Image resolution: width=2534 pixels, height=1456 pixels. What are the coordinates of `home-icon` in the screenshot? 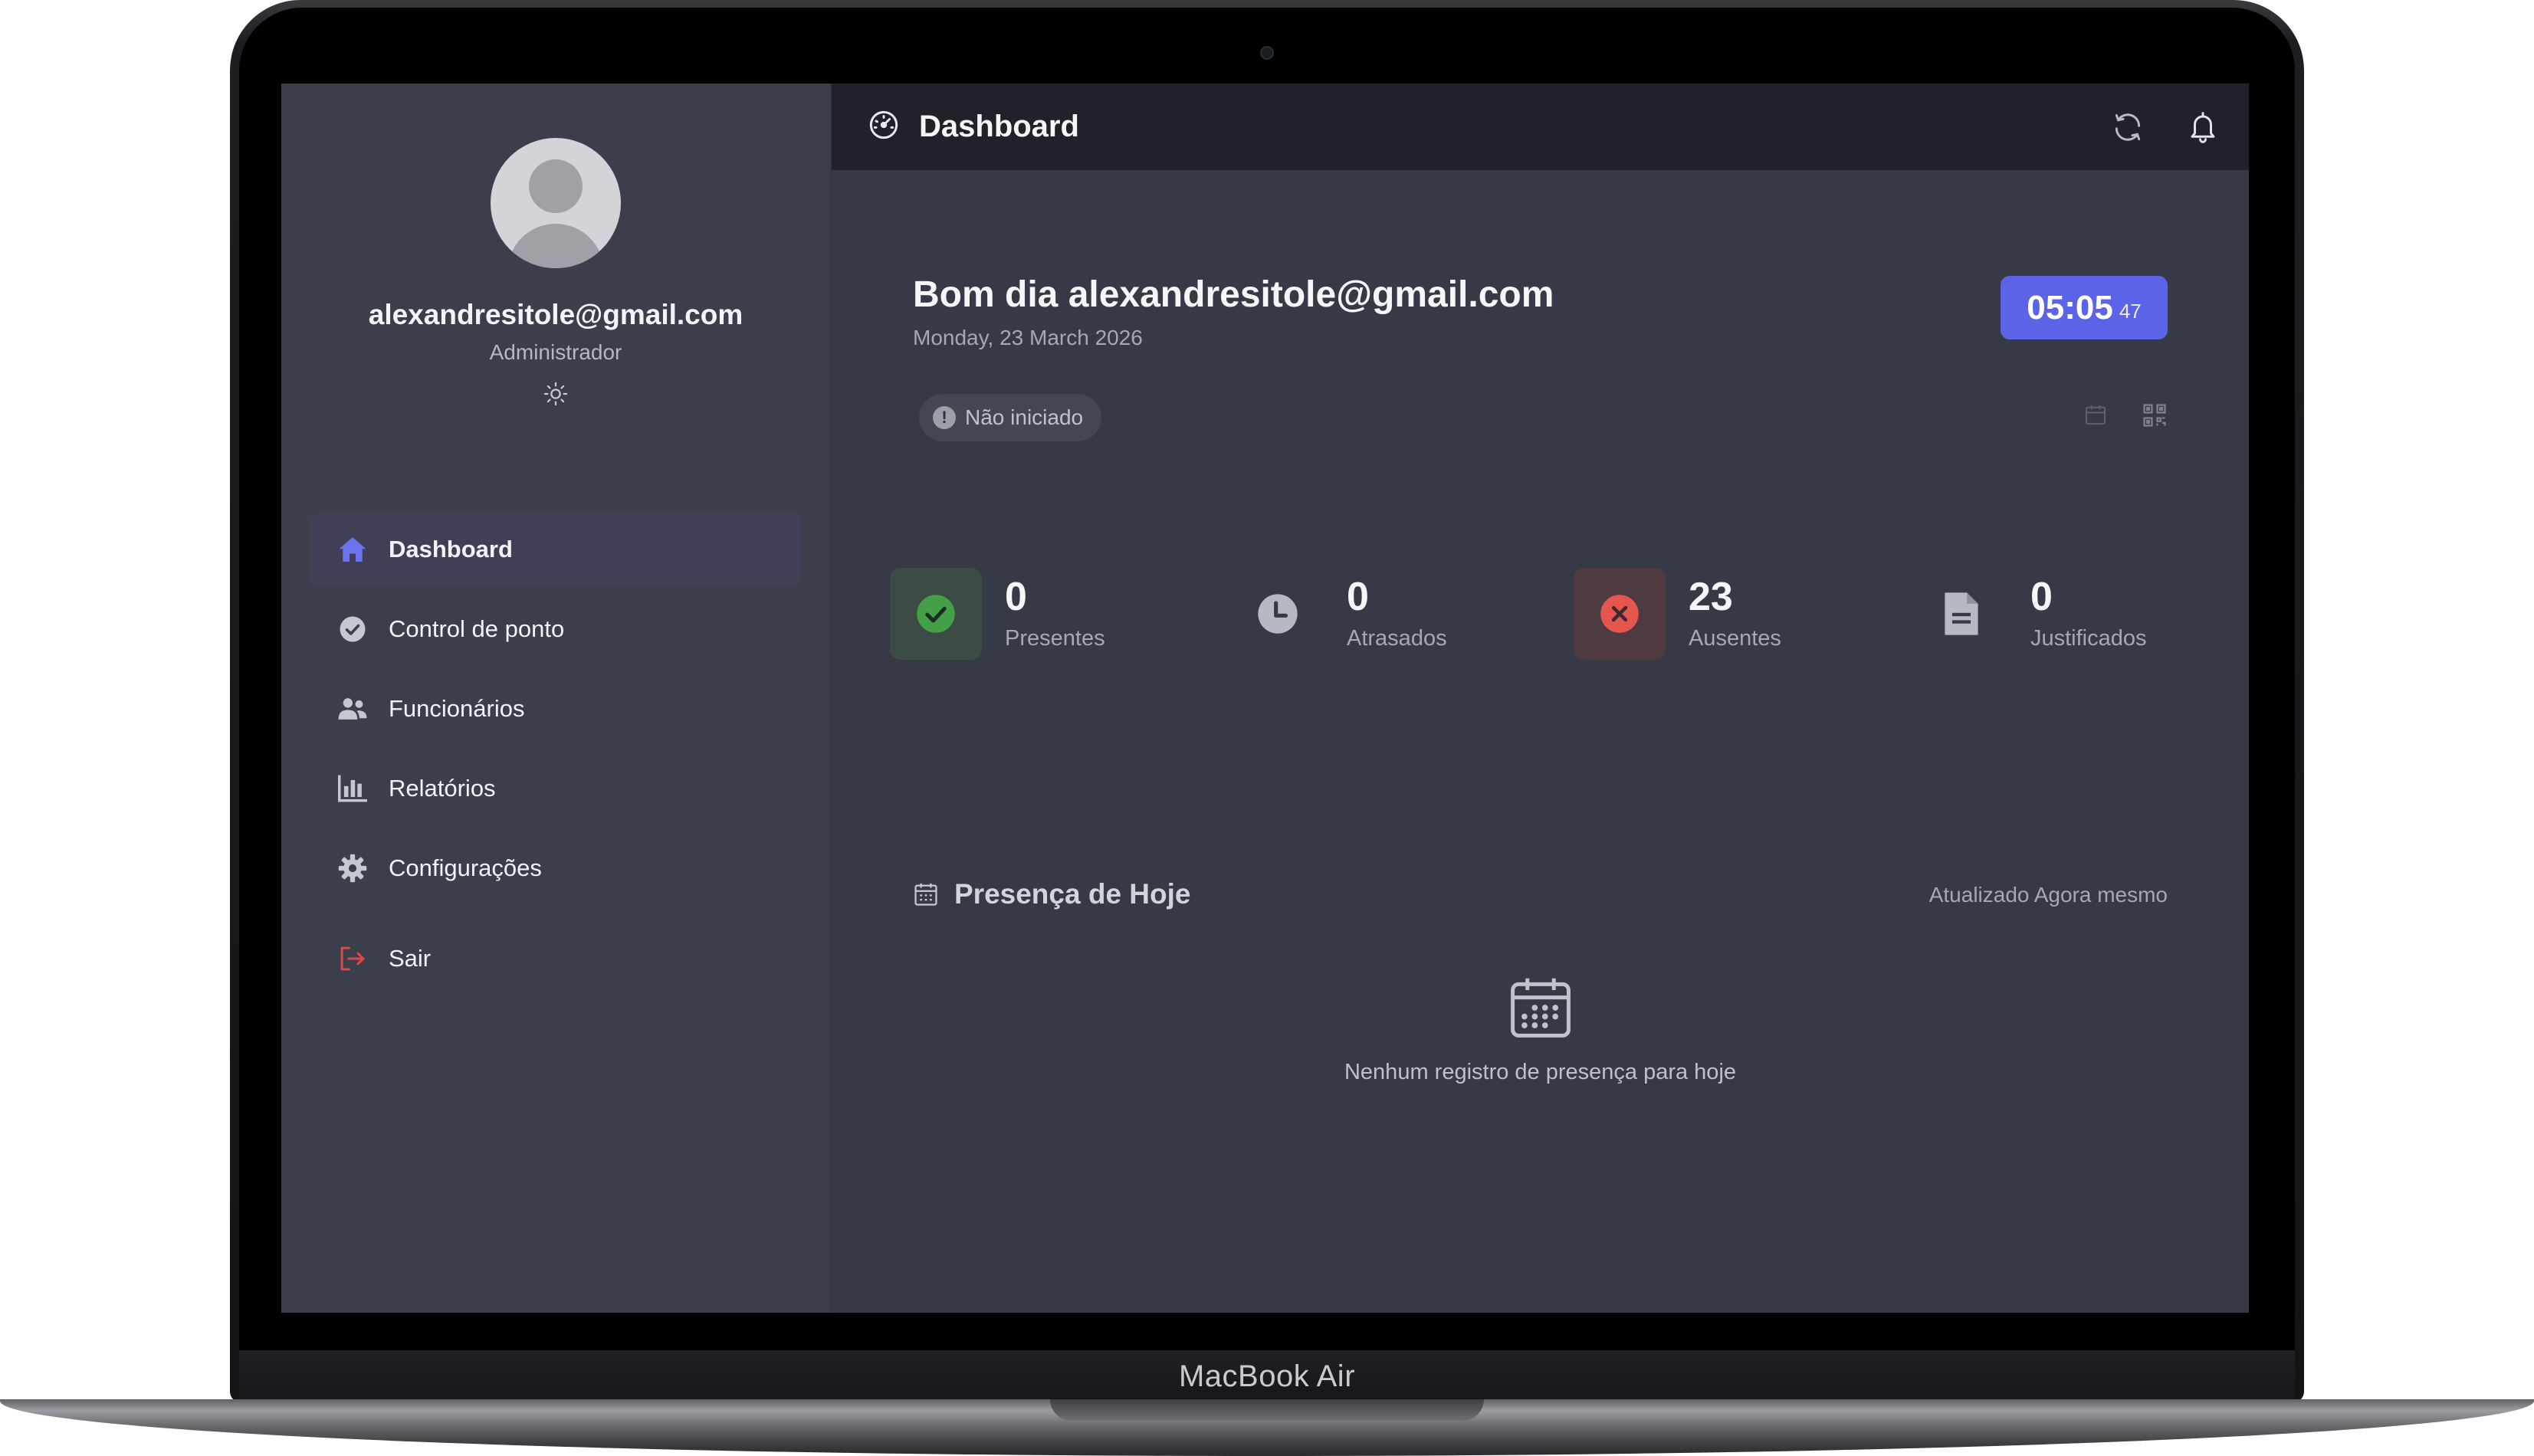 It's located at (352, 549).